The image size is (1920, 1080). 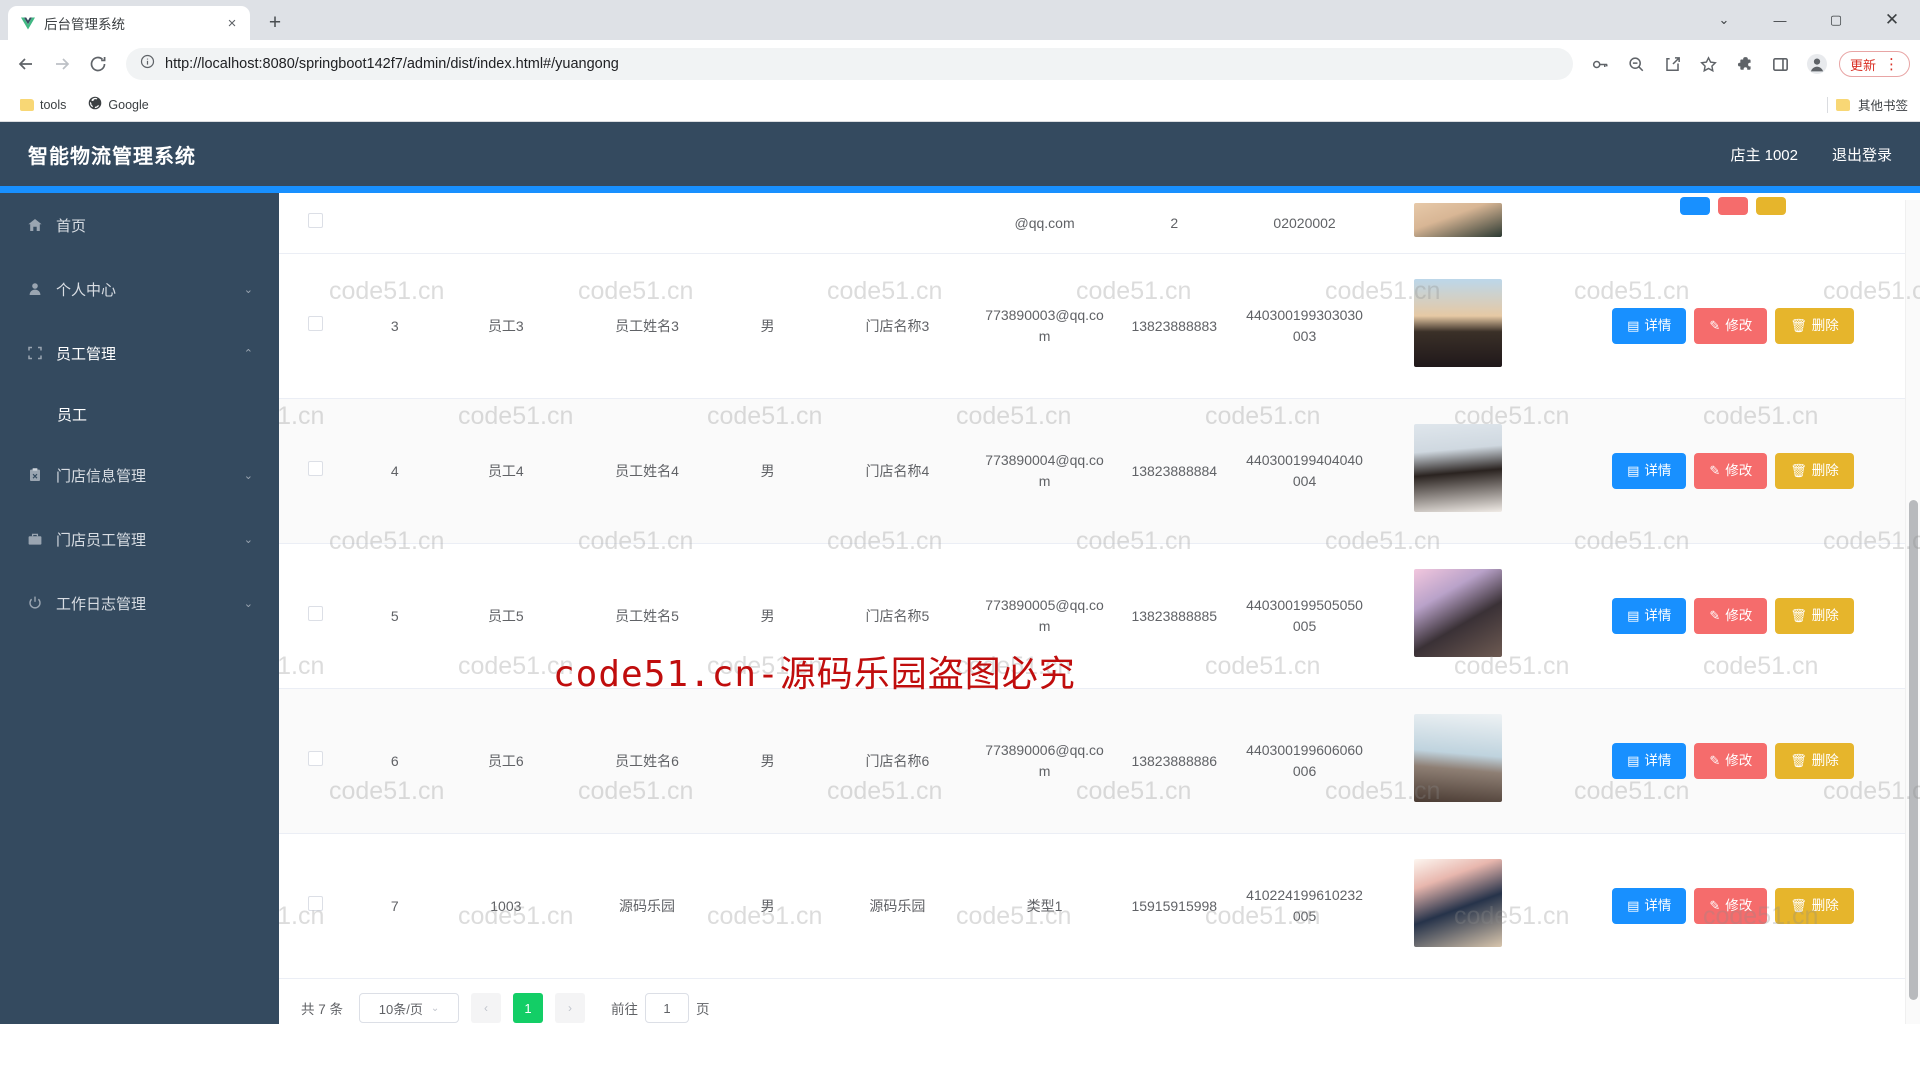 What do you see at coordinates (232, 23) in the screenshot?
I see `close-icon: ×` at bounding box center [232, 23].